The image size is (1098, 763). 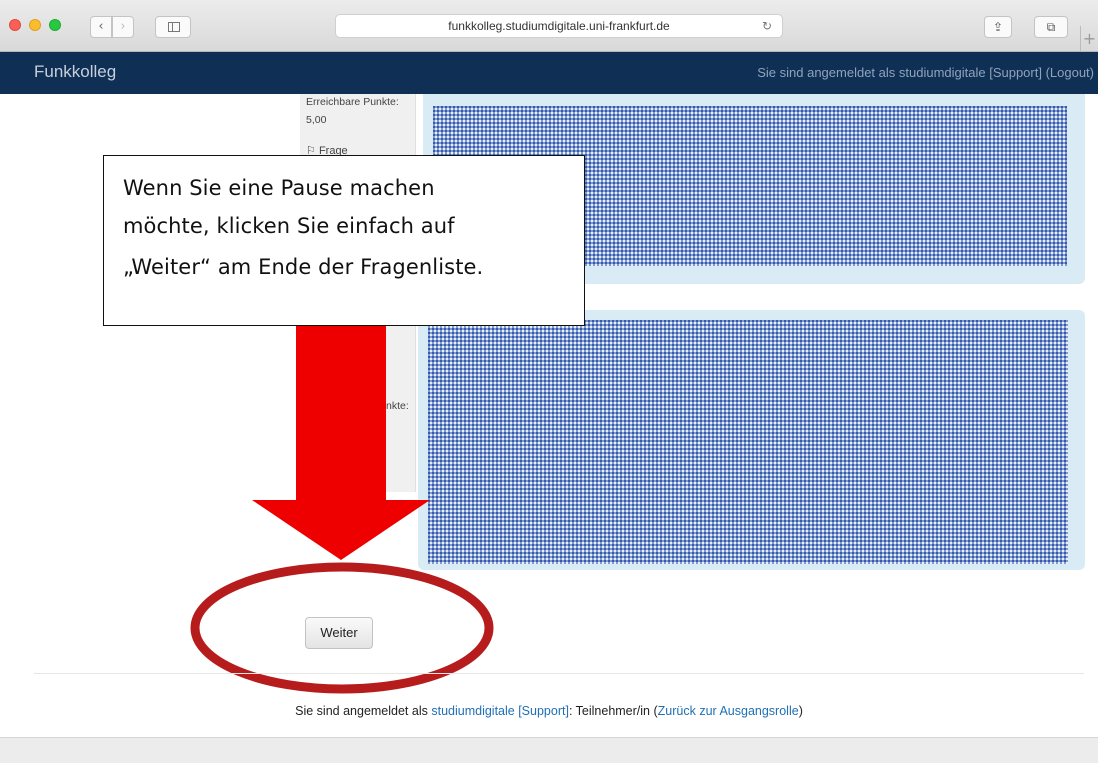 I want to click on callout-line-3: „Weiter“ am Ende der Fragenliste., so click(x=303, y=267).